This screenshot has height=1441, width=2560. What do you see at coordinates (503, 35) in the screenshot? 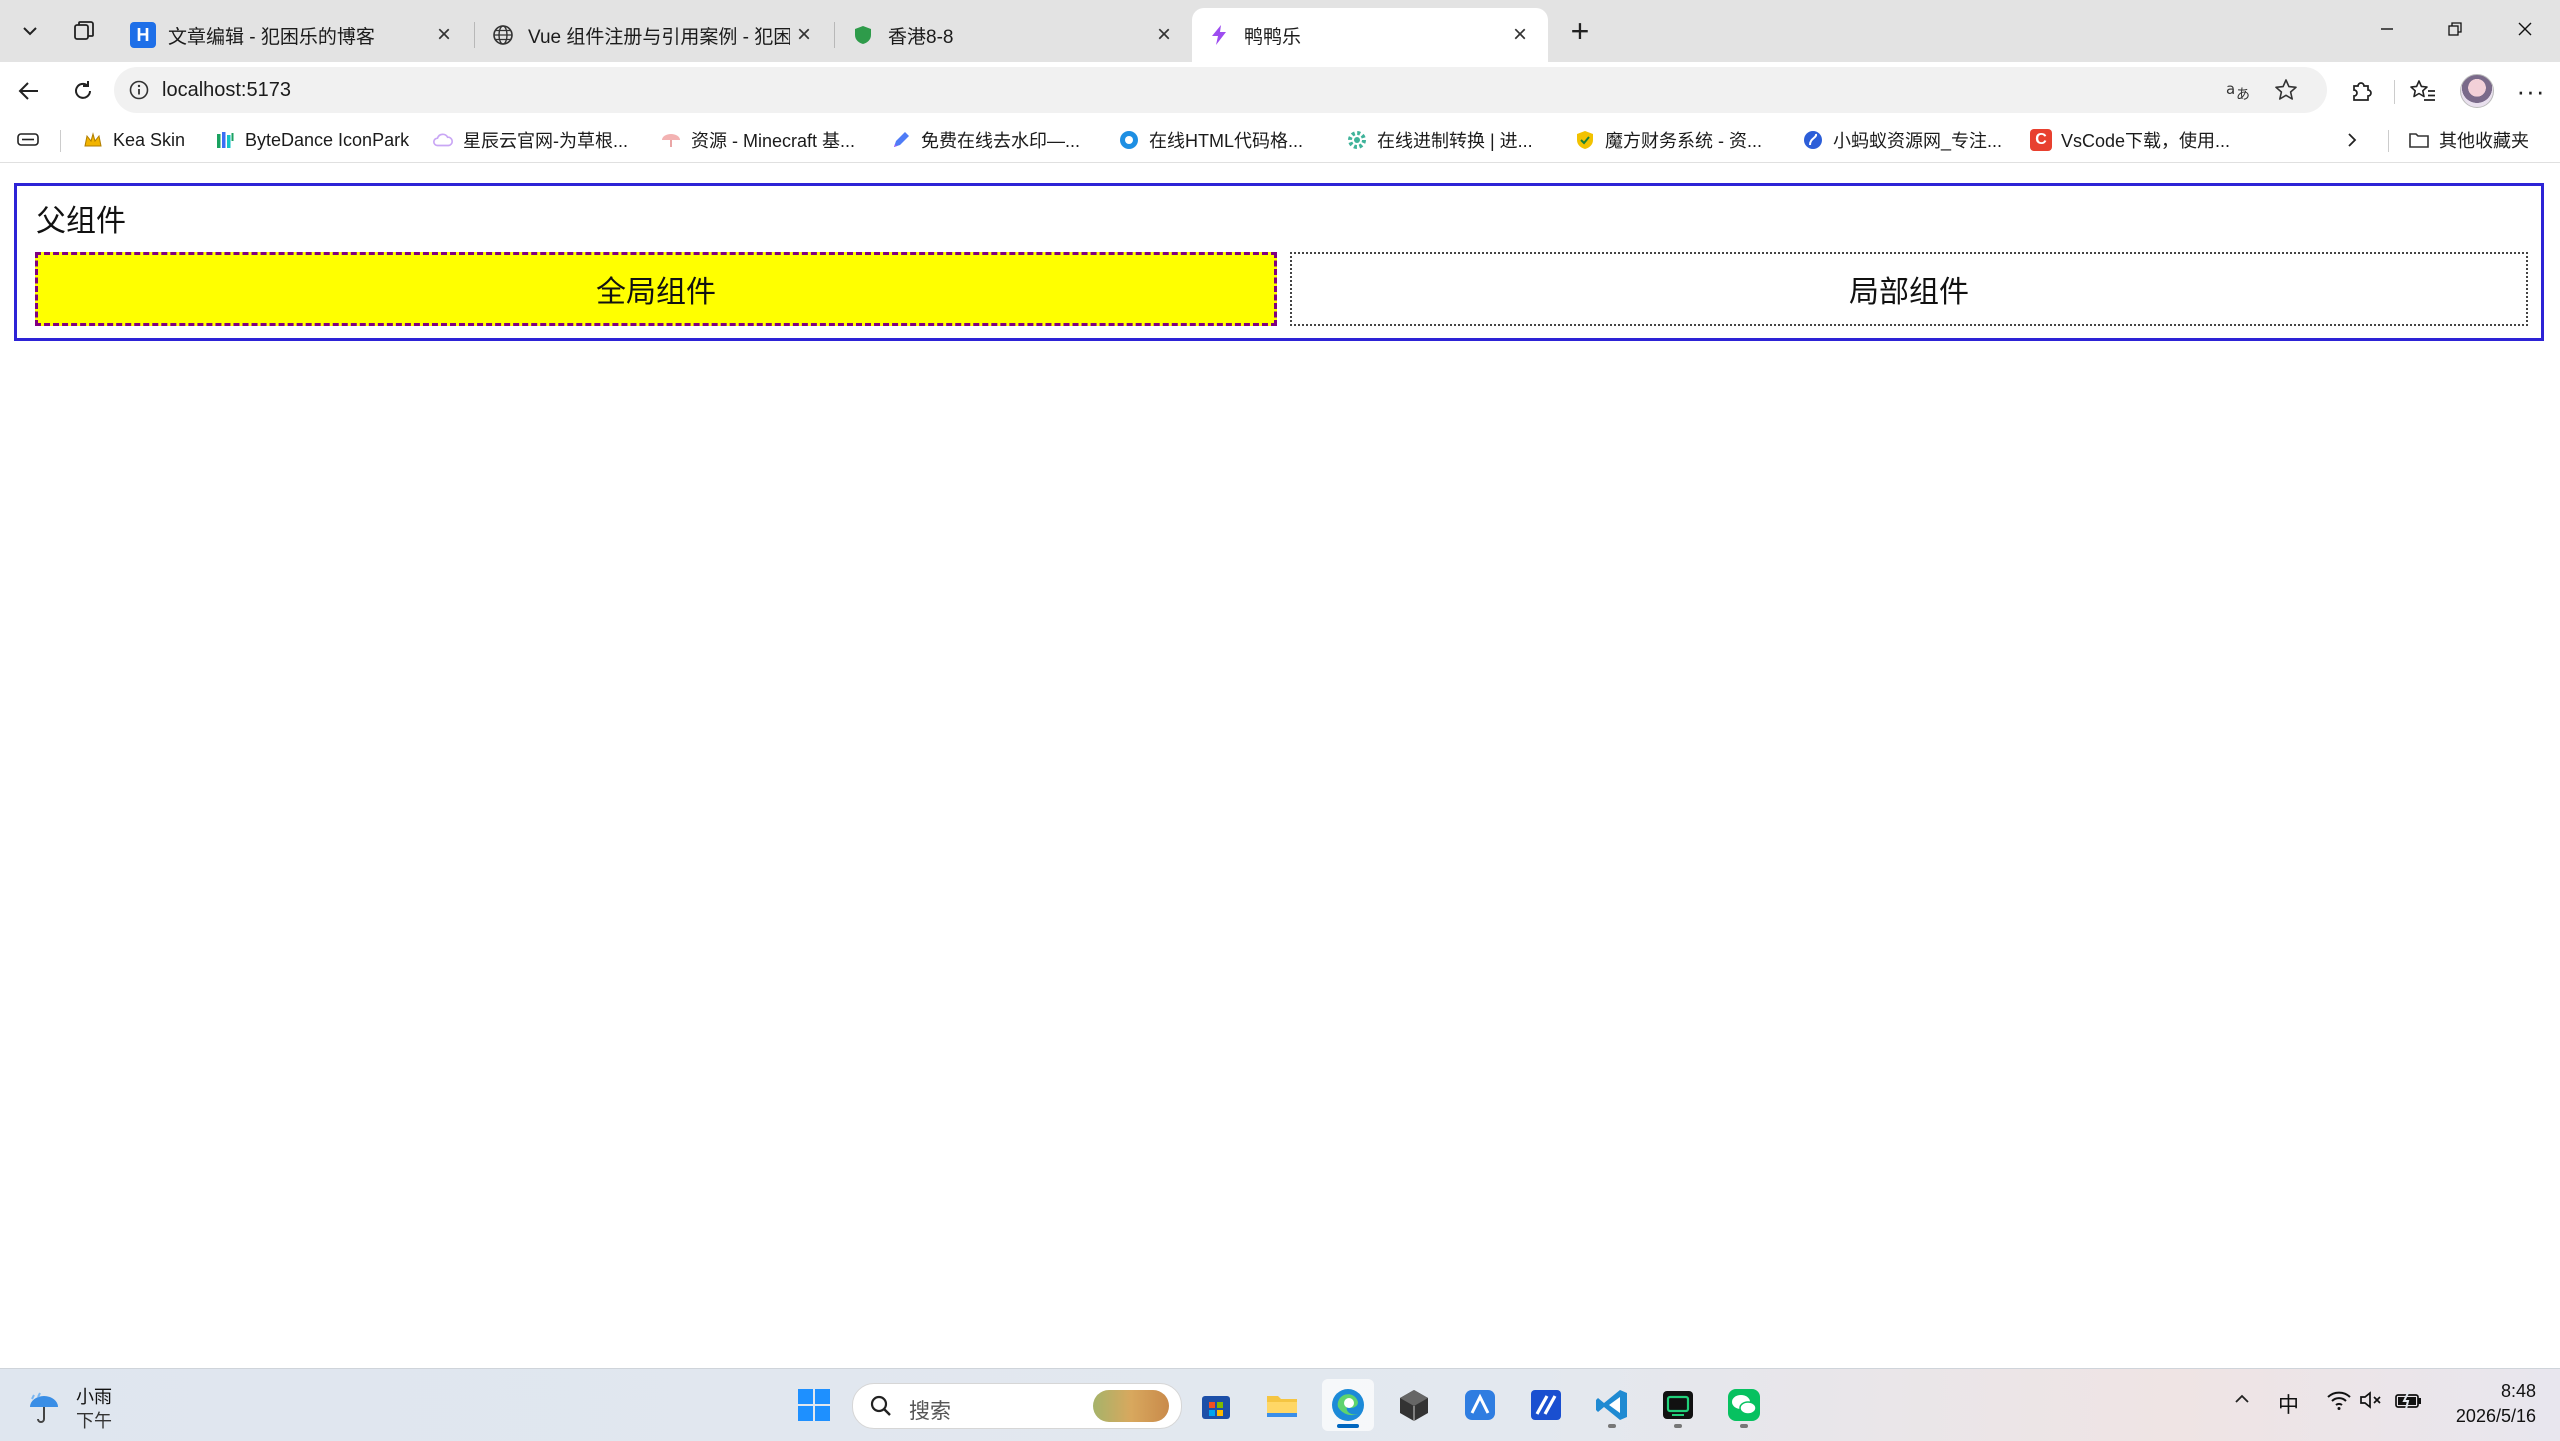
I see `globe-icon` at bounding box center [503, 35].